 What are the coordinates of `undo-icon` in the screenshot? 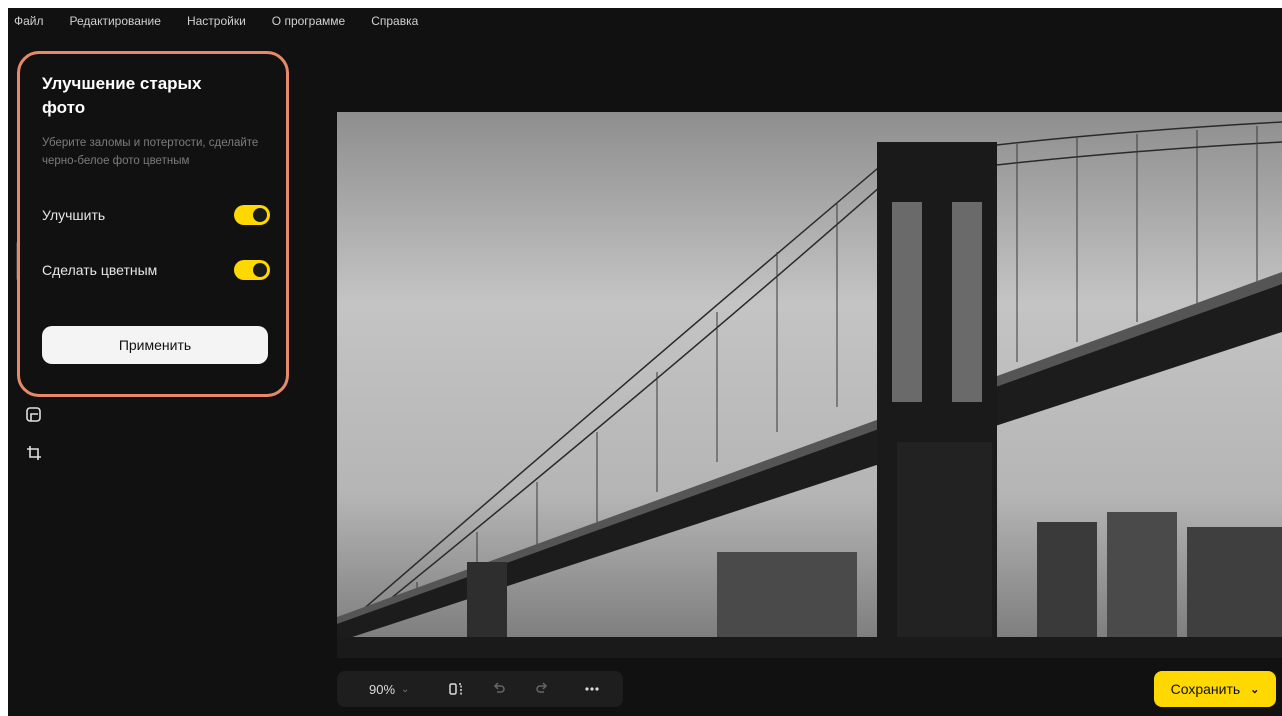 It's located at (499, 689).